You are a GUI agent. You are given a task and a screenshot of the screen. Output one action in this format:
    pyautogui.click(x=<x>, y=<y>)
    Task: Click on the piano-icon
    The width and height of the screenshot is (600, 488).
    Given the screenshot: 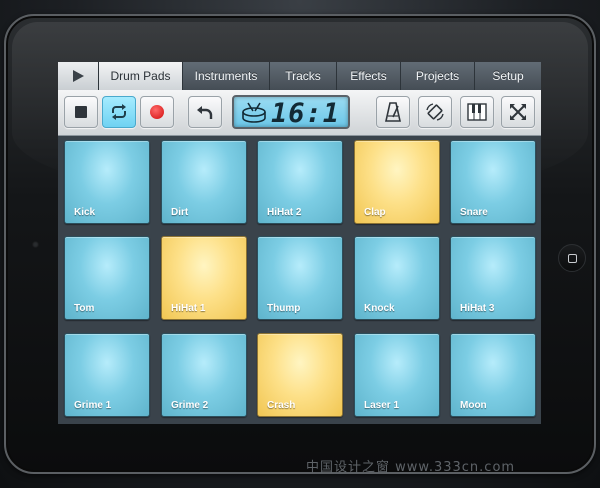 What is the action you would take?
    pyautogui.click(x=477, y=112)
    